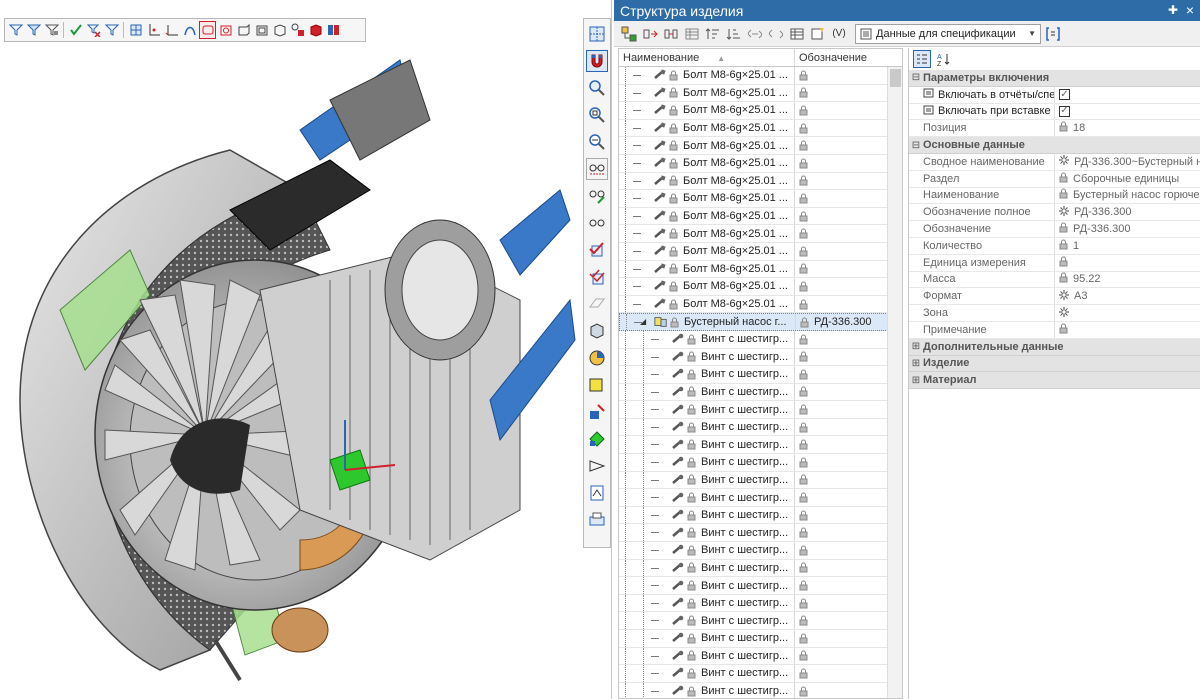  I want to click on property-row: Наименование Бустерный насос горюче, so click(1054, 196).